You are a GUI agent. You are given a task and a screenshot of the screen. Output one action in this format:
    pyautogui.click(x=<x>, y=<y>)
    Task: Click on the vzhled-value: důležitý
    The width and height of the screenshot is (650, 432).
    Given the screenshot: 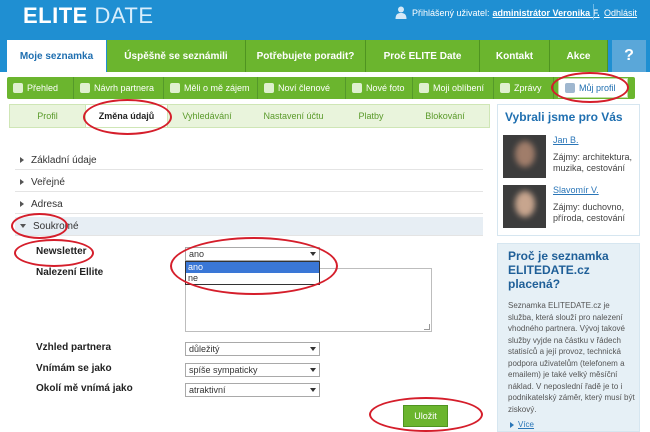 What is the action you would take?
    pyautogui.click(x=204, y=349)
    